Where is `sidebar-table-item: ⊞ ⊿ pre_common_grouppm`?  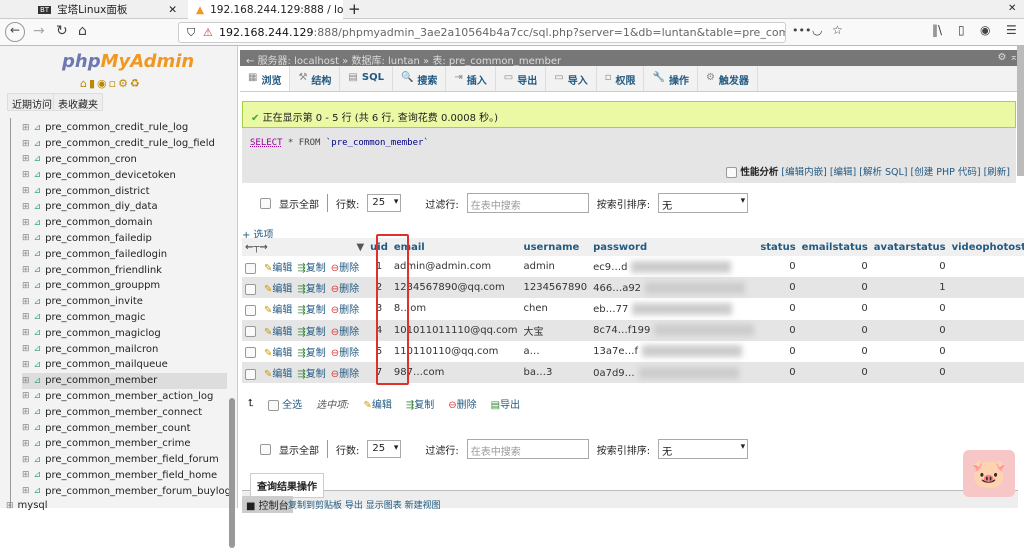 sidebar-table-item: ⊞ ⊿ pre_common_grouppm is located at coordinates (124, 286).